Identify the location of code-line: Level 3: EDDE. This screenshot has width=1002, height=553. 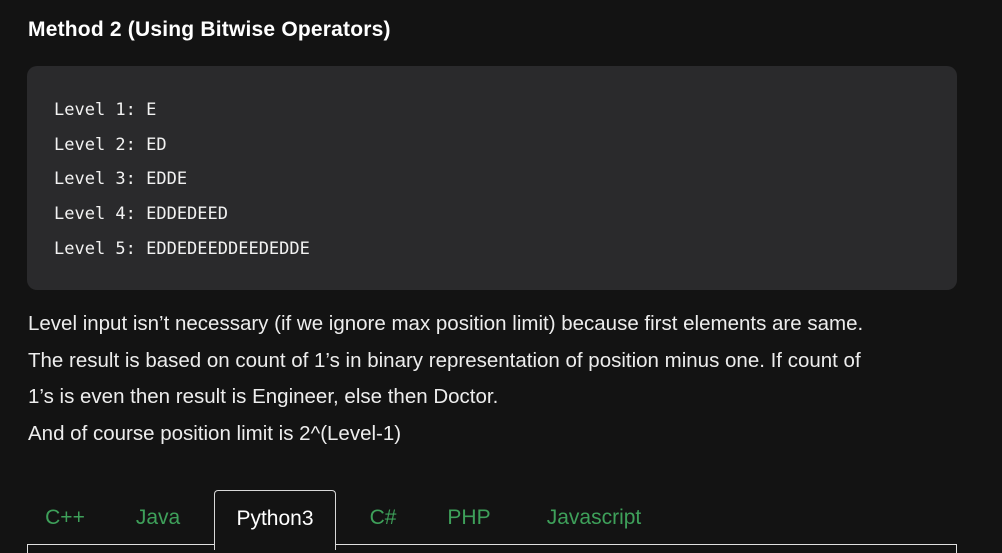
(121, 179).